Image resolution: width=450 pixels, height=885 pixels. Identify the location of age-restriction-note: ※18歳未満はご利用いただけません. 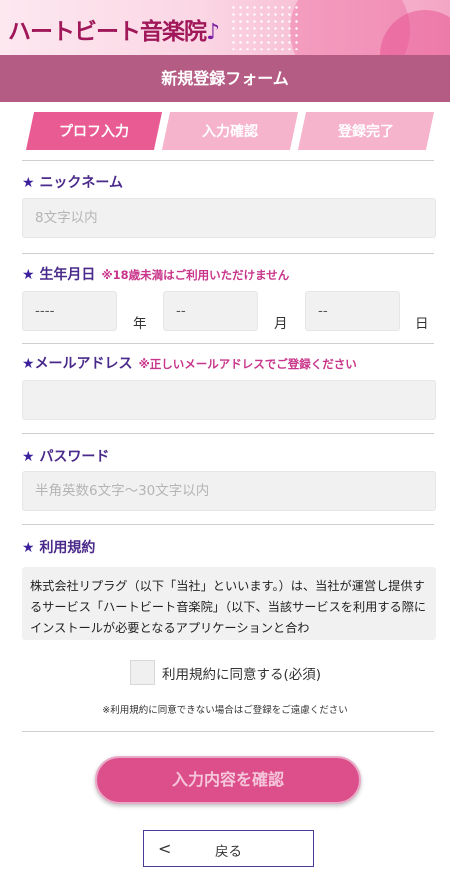
(195, 275).